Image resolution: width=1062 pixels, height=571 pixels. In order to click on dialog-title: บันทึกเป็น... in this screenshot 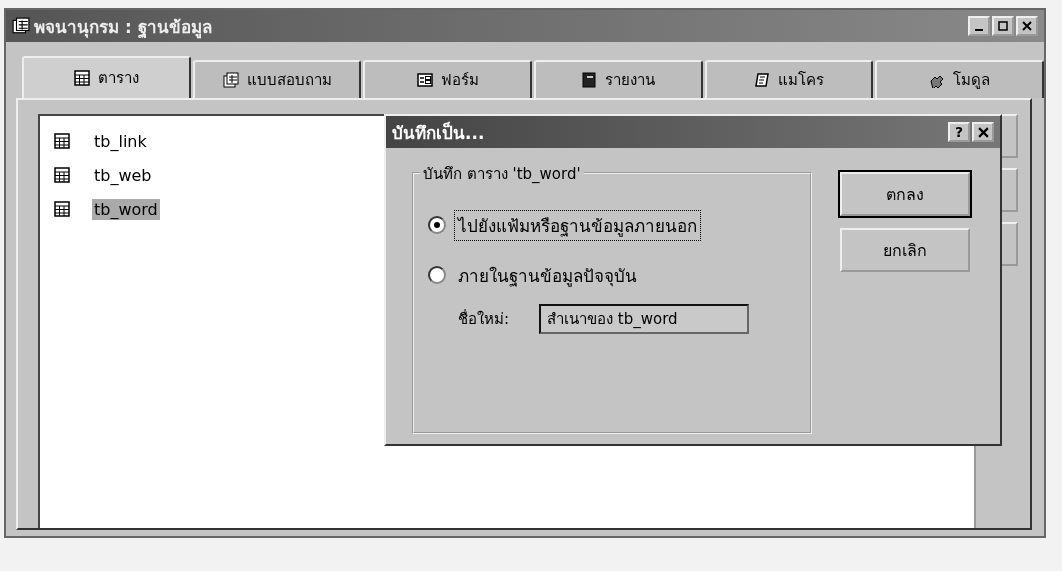, I will do `click(438, 132)`.